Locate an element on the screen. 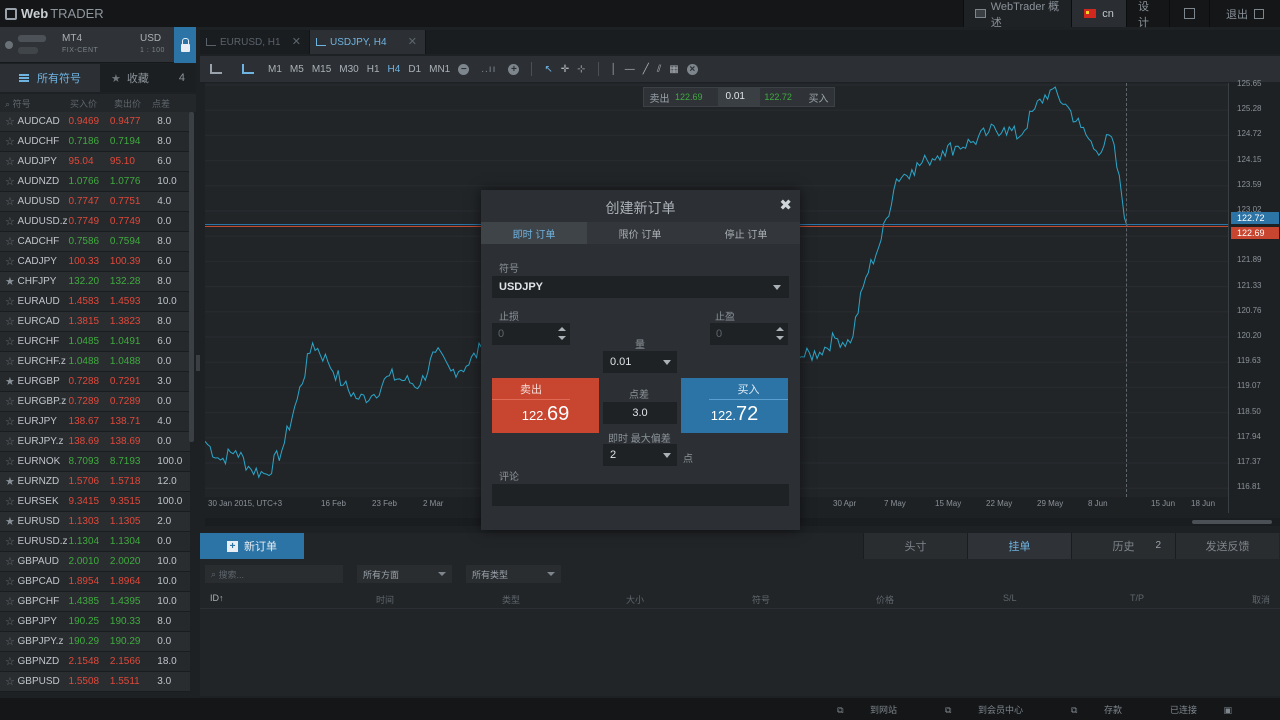 The width and height of the screenshot is (1280, 720). volume-select: 0.01 is located at coordinates (640, 362).